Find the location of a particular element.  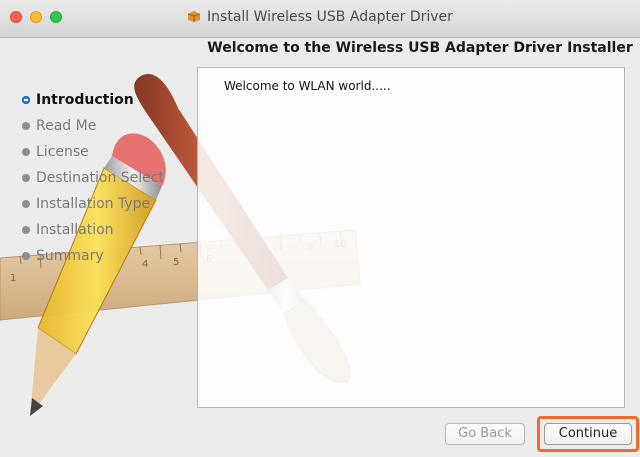

title-bar: Install Wireless USB Adapter Driver is located at coordinates (320, 19).